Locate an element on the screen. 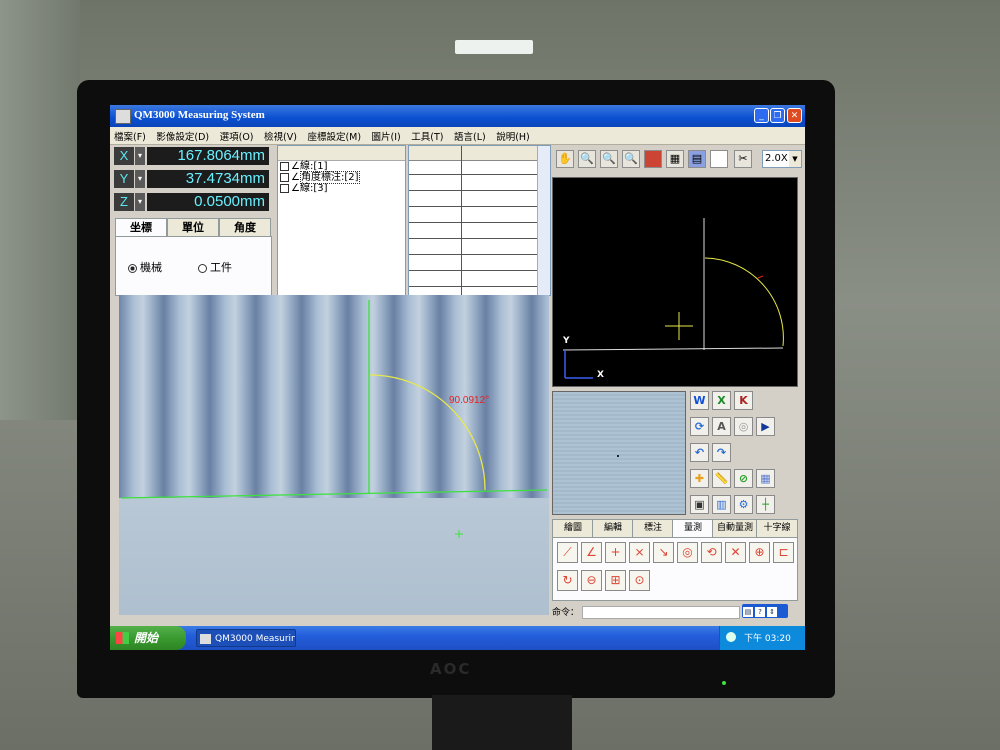 This screenshot has width=1000, height=750. color-icon is located at coordinates (653, 159).